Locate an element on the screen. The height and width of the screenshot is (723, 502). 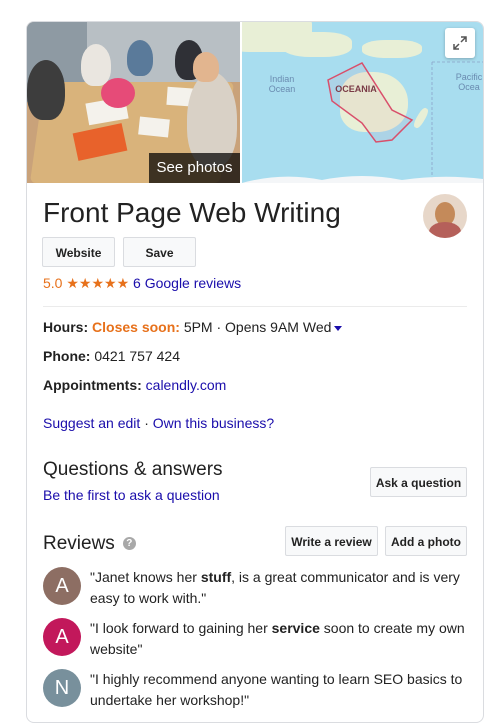
website-button: Website is located at coordinates (78, 252).